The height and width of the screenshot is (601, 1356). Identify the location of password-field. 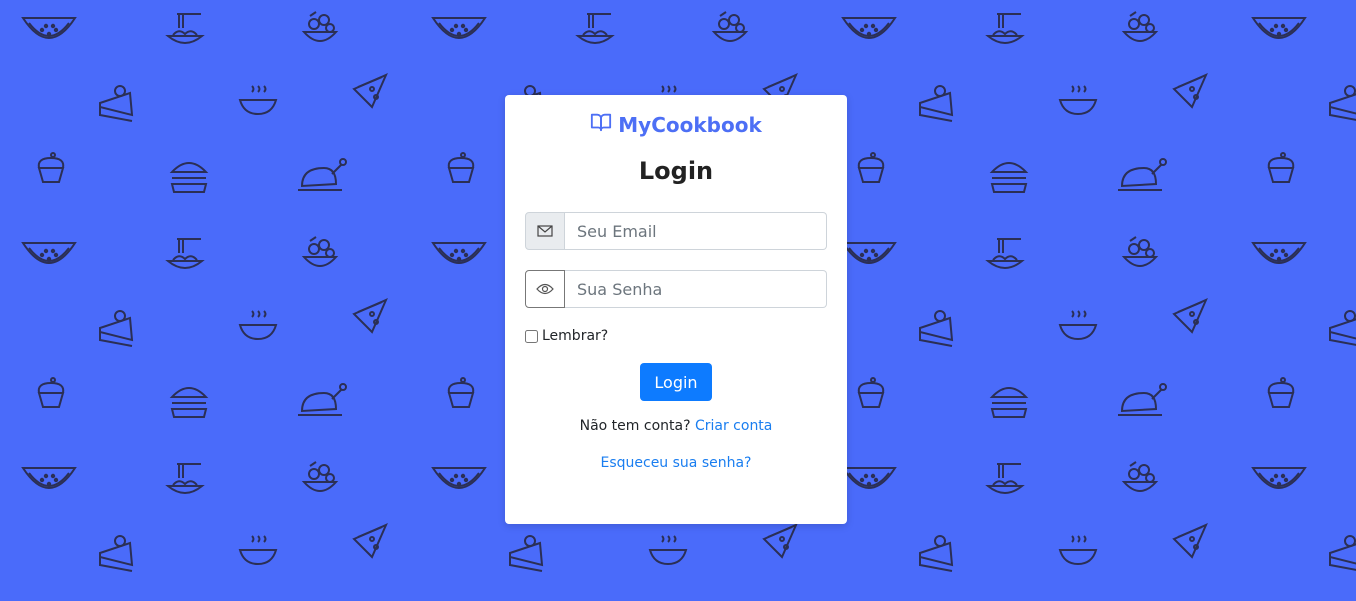
(696, 289).